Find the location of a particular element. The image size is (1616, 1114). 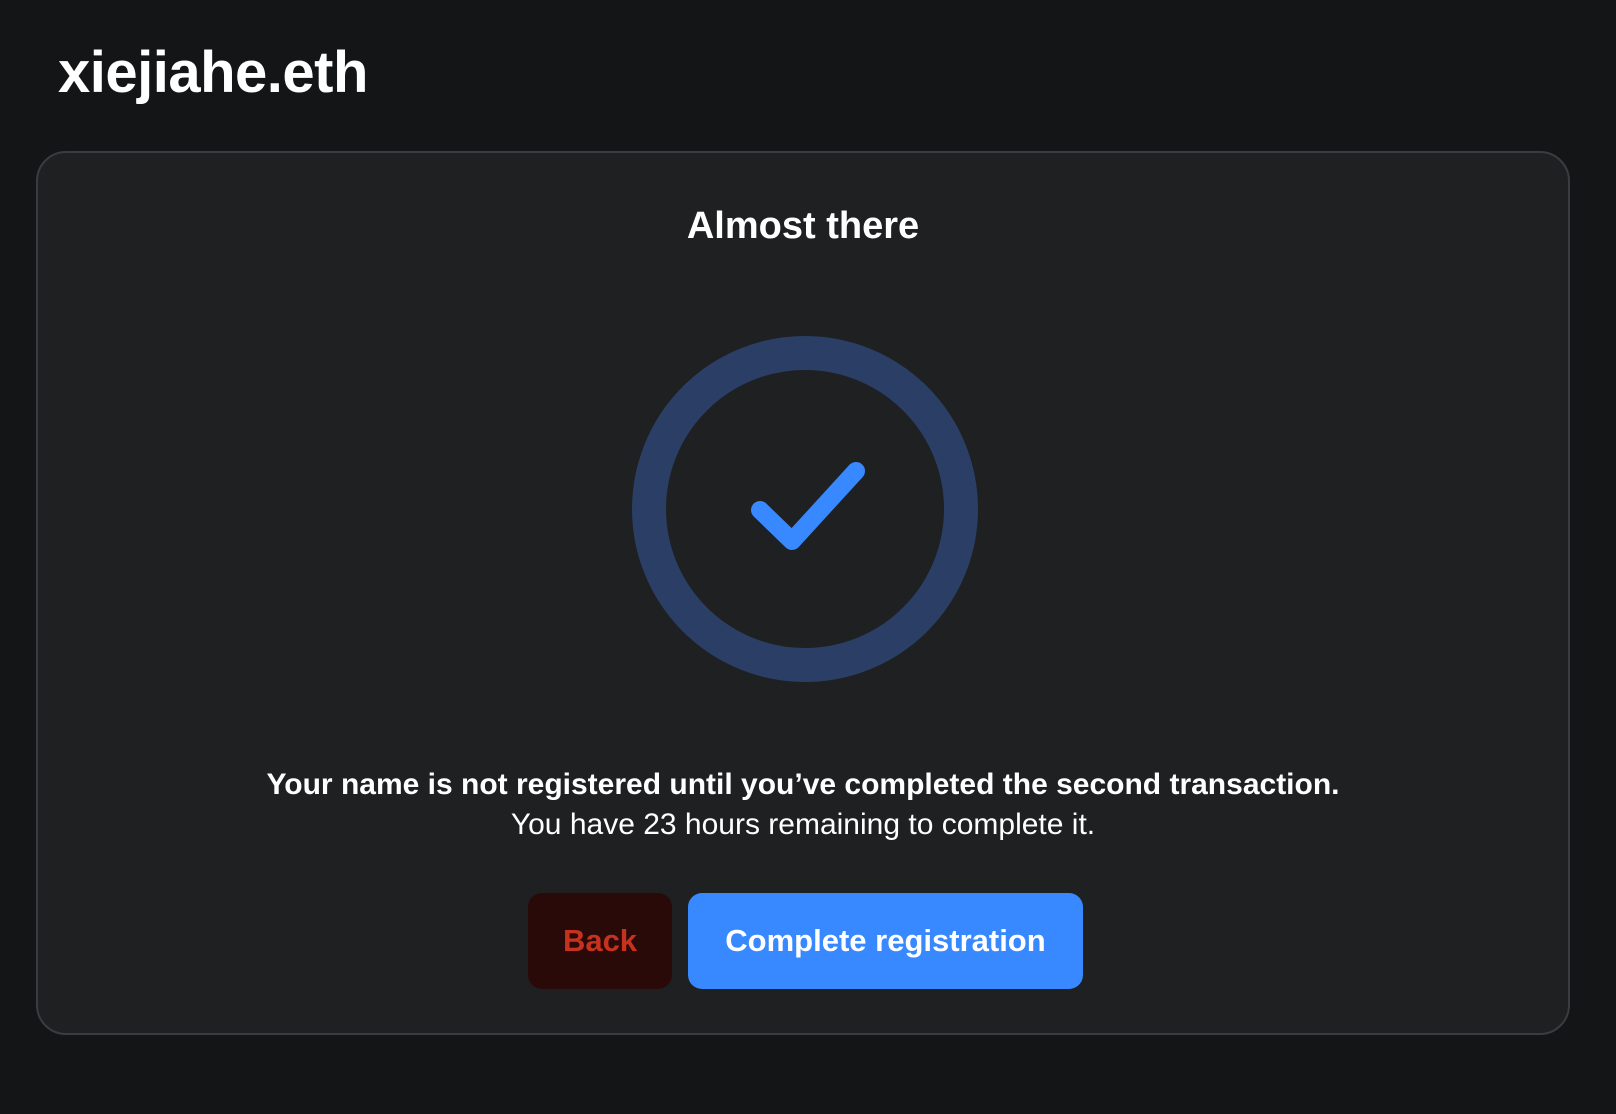

progress-ring is located at coordinates (805, 509).